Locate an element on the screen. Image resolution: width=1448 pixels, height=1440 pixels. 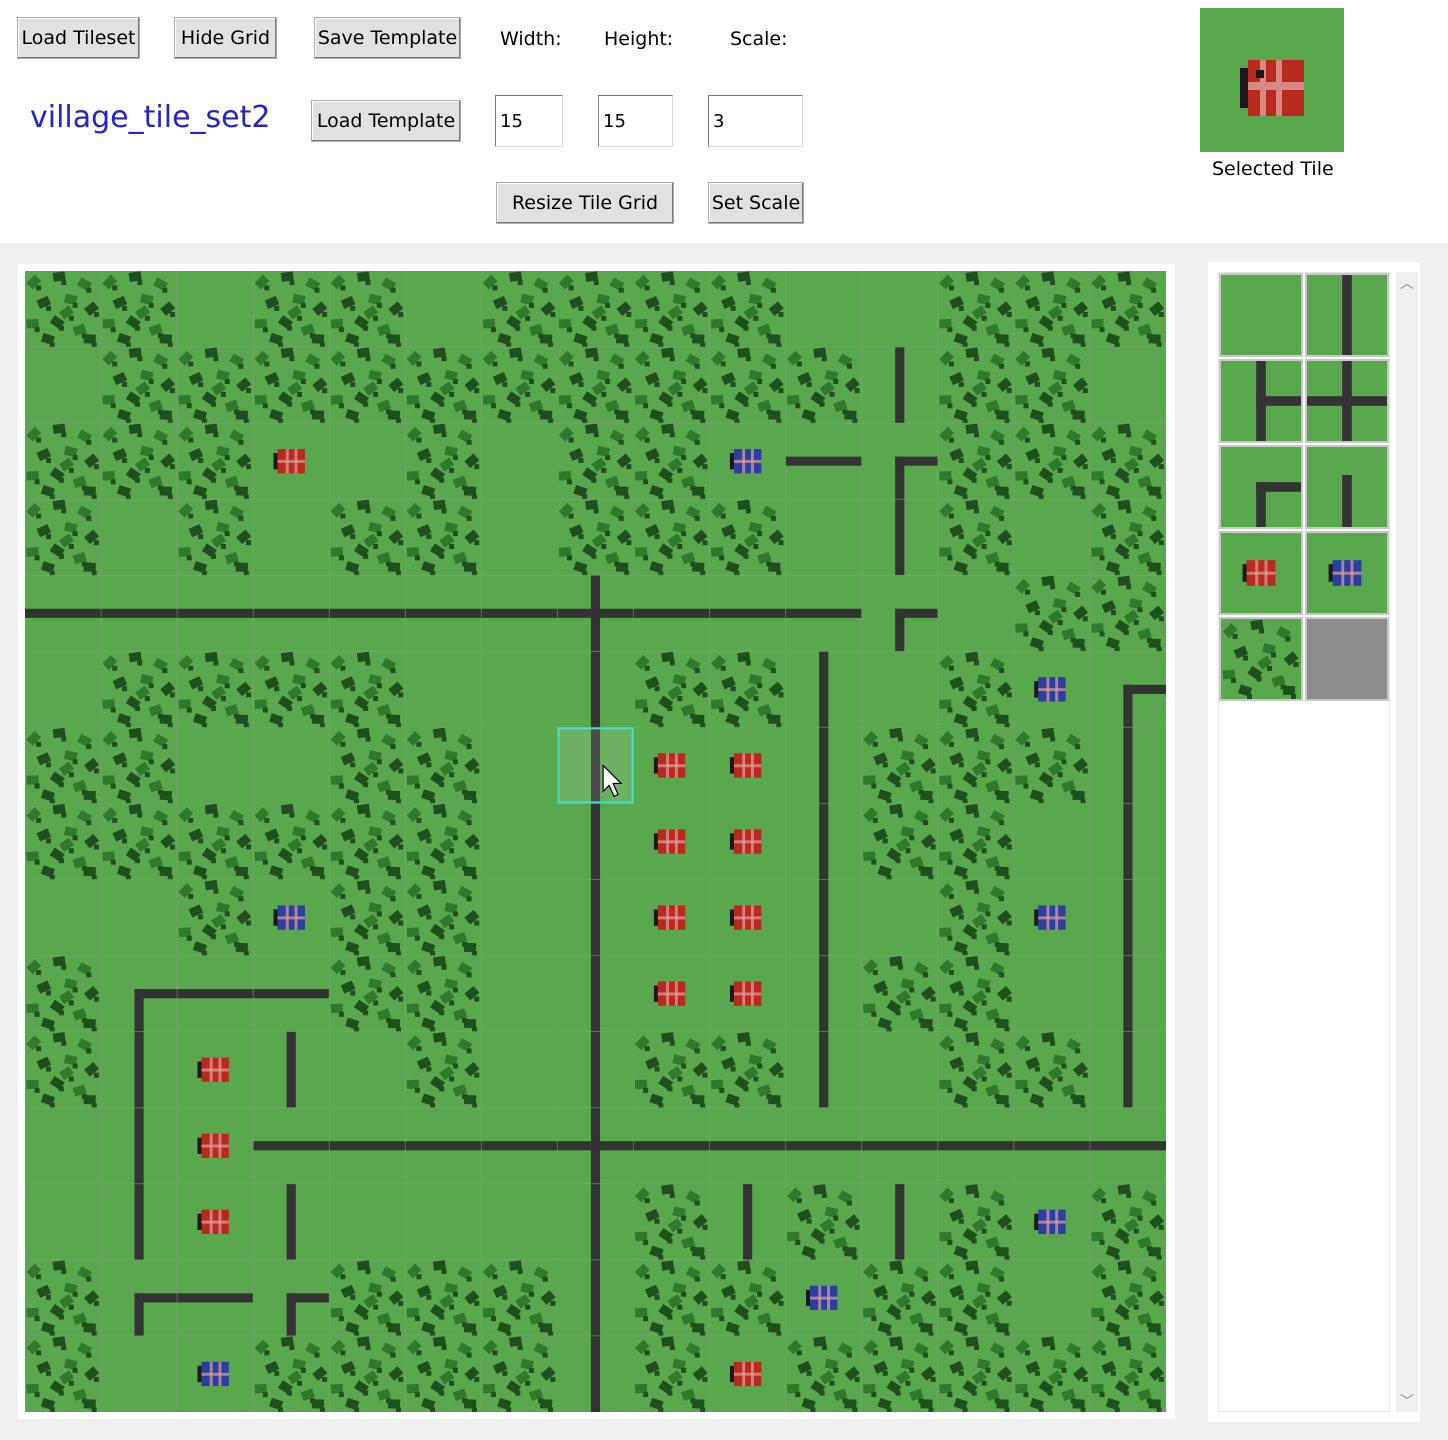
palette-tile-road-vertical is located at coordinates (1347, 315).